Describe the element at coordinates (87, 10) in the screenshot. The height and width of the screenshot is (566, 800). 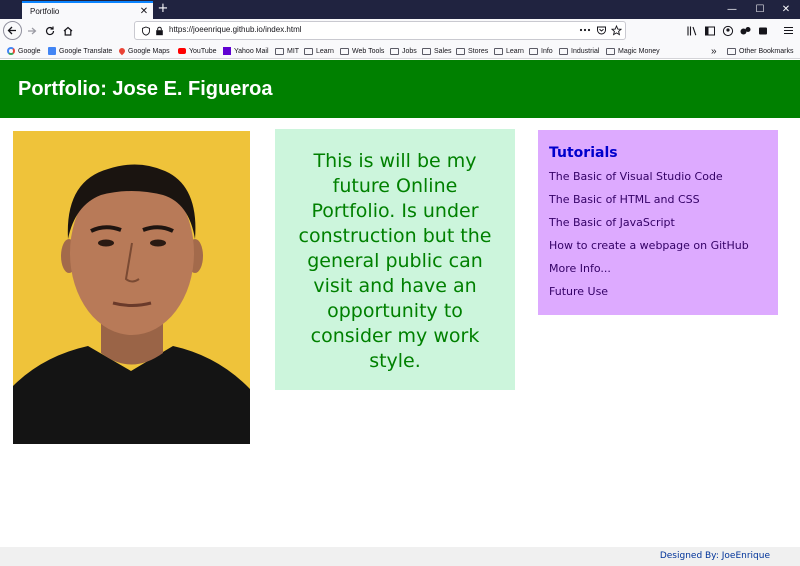
I see `browser-tab: Portfolio ✕` at that location.